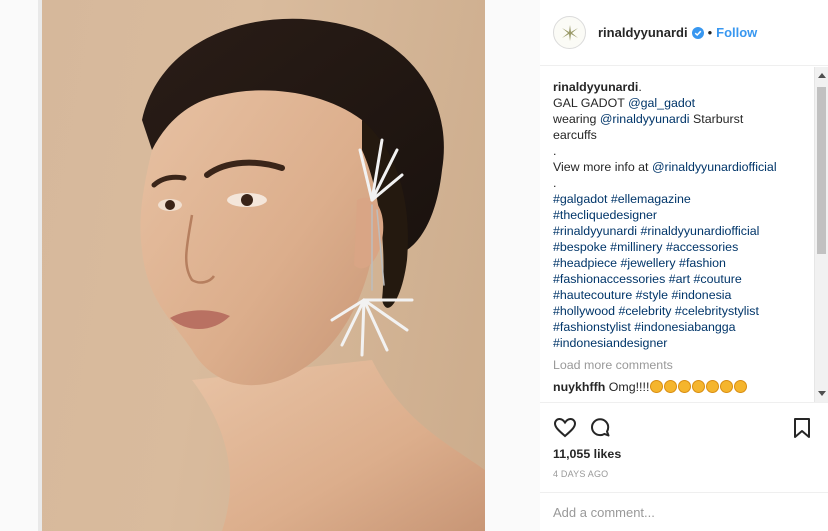 The width and height of the screenshot is (828, 531). I want to click on hashtag-line: #bespoke #millinery #accessories, so click(684, 247).